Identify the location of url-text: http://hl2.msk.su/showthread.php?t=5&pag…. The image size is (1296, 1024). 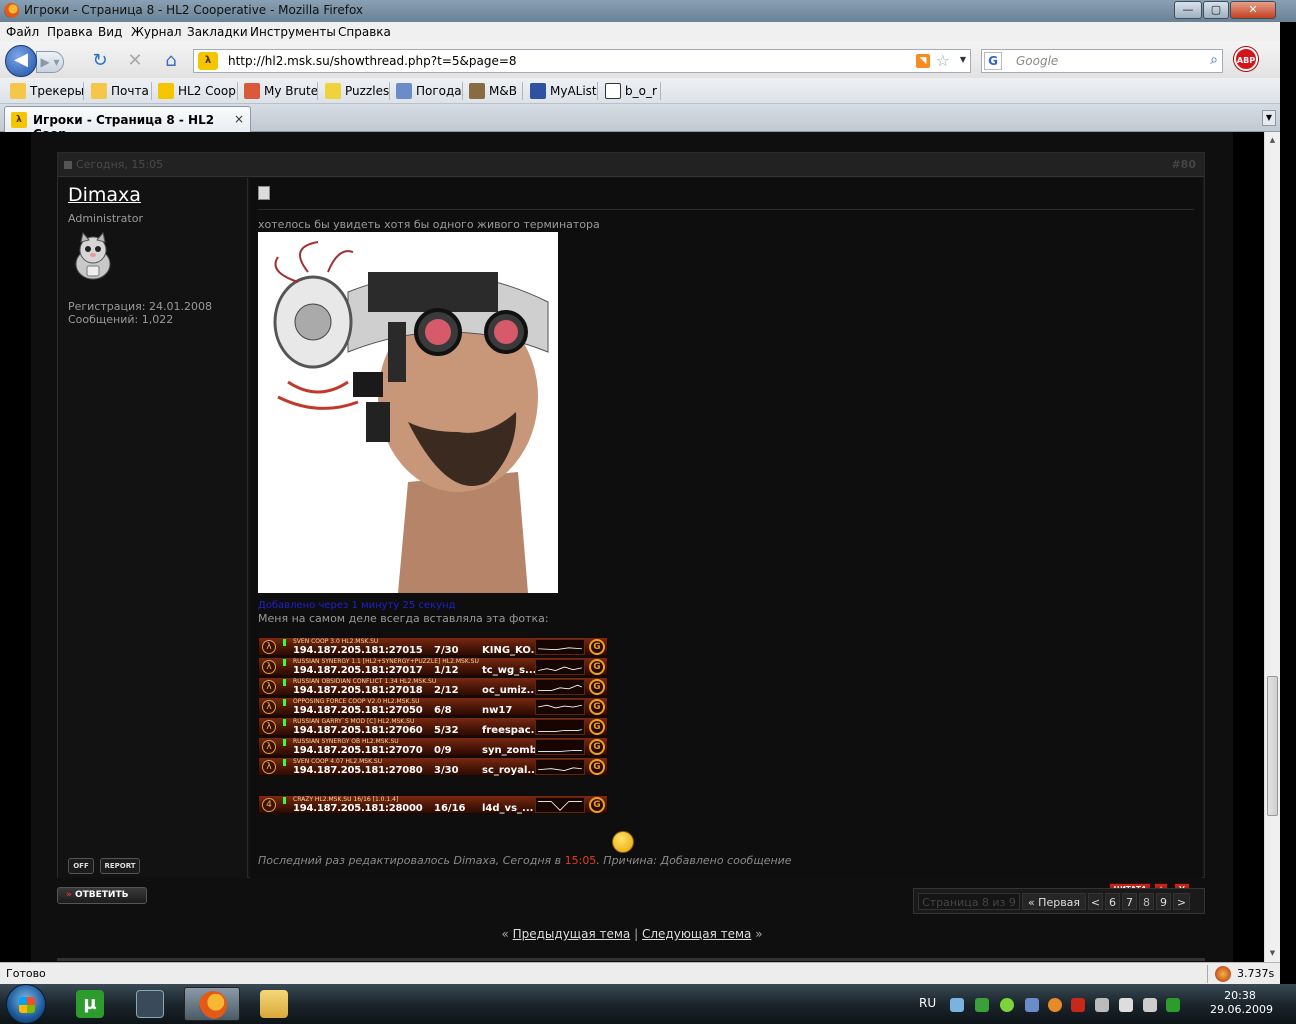
(372, 61).